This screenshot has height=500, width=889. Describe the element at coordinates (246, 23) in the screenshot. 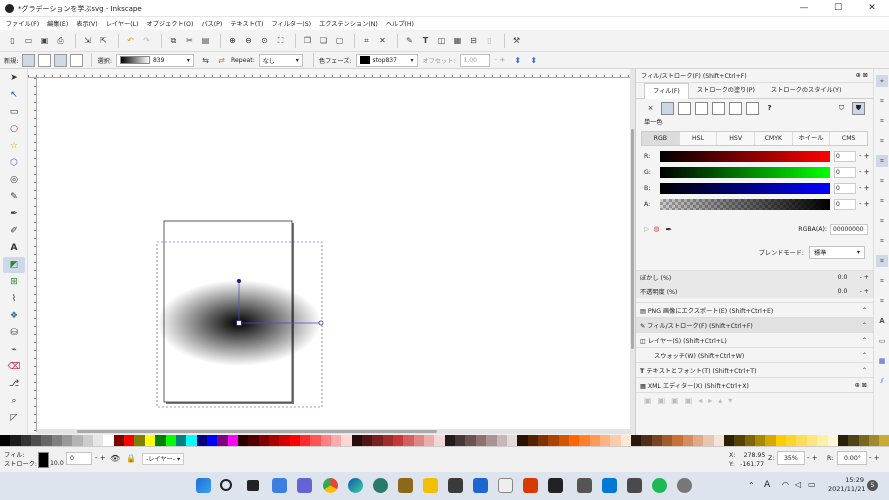

I see `menu-text: テキスト(T)` at that location.